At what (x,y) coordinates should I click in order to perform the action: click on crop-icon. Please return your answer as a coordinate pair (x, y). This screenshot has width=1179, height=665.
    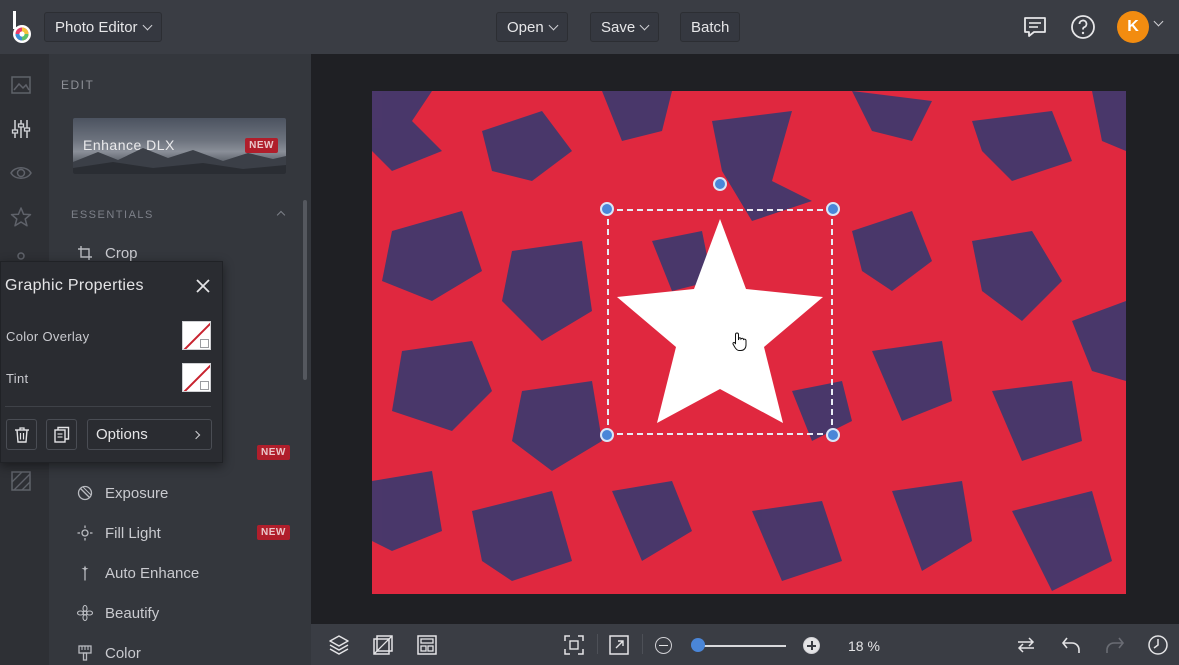
    Looking at the image, I should click on (85, 253).